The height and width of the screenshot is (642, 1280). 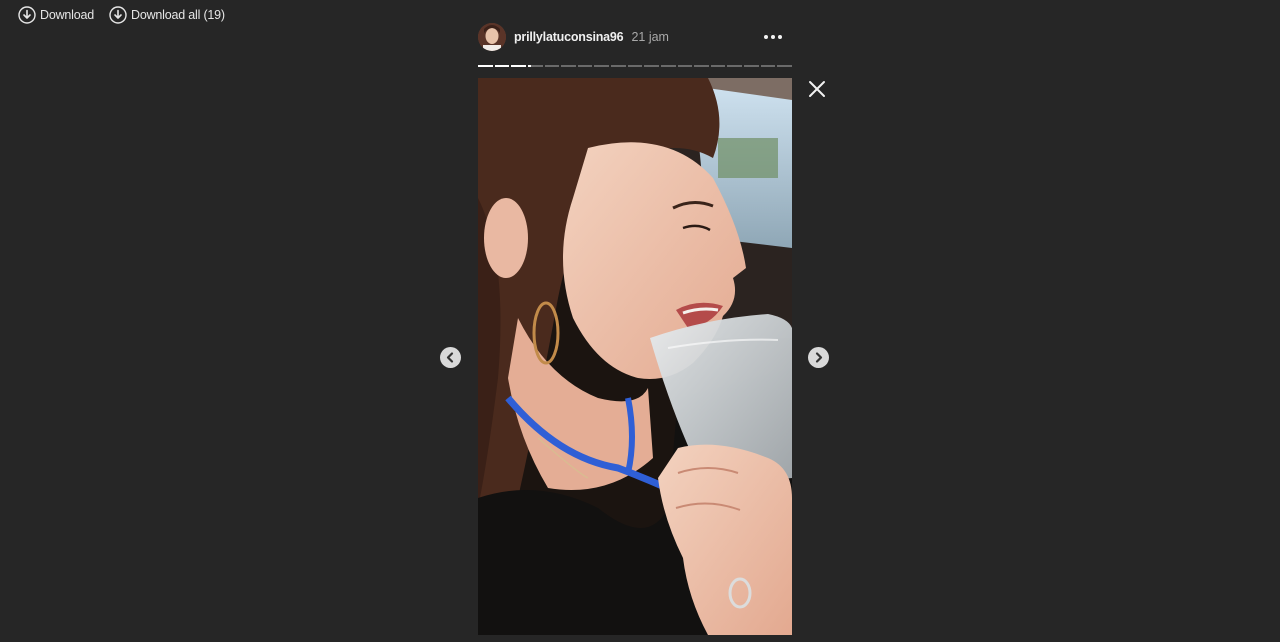 I want to click on post-time: 21 jam, so click(x=650, y=37).